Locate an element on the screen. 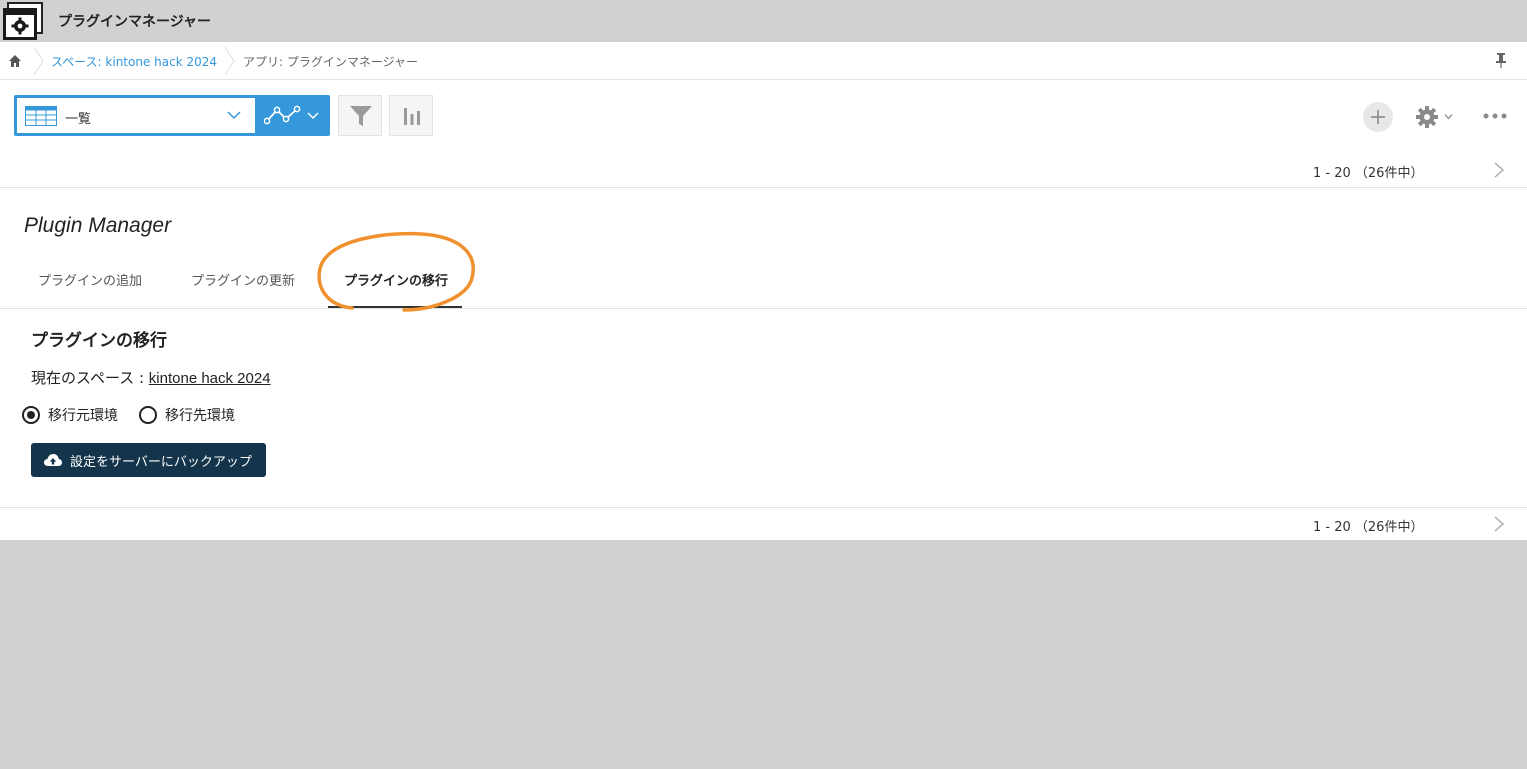  view-selector: 一覧 is located at coordinates (172, 115).